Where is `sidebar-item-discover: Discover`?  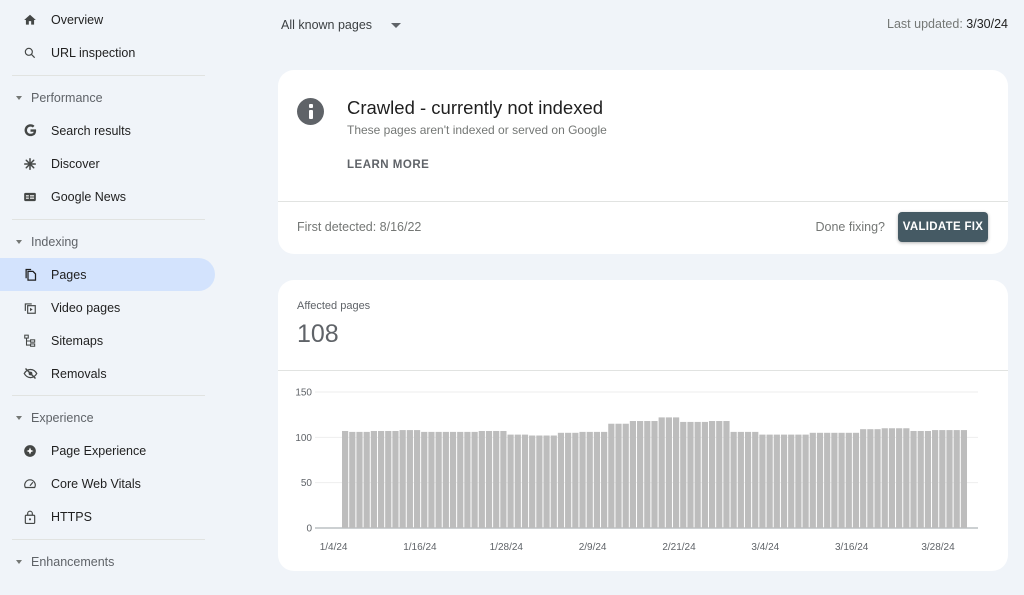 sidebar-item-discover: Discover is located at coordinates (107, 163).